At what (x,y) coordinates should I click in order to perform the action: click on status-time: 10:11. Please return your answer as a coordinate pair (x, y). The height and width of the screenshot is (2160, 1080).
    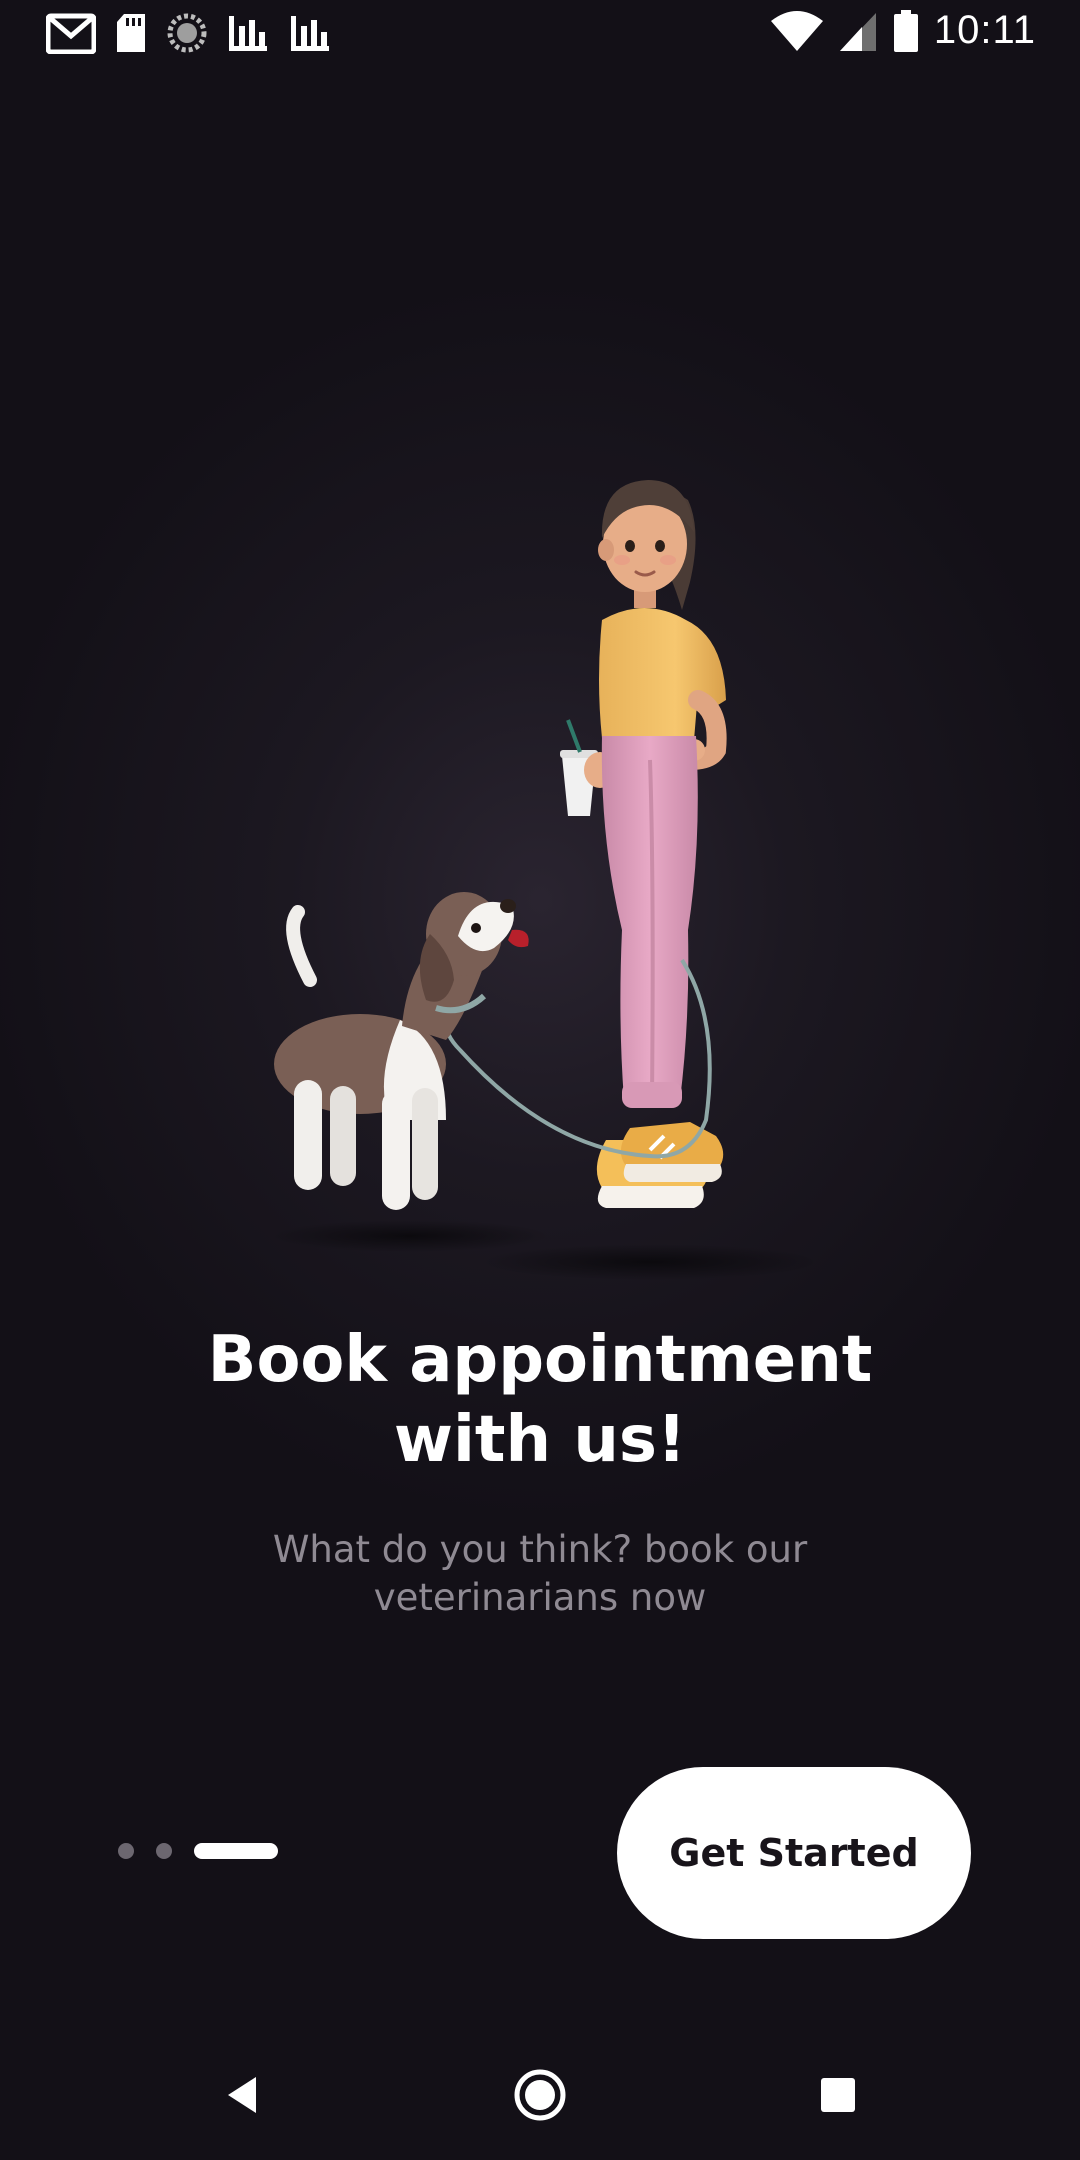
    Looking at the image, I should click on (984, 30).